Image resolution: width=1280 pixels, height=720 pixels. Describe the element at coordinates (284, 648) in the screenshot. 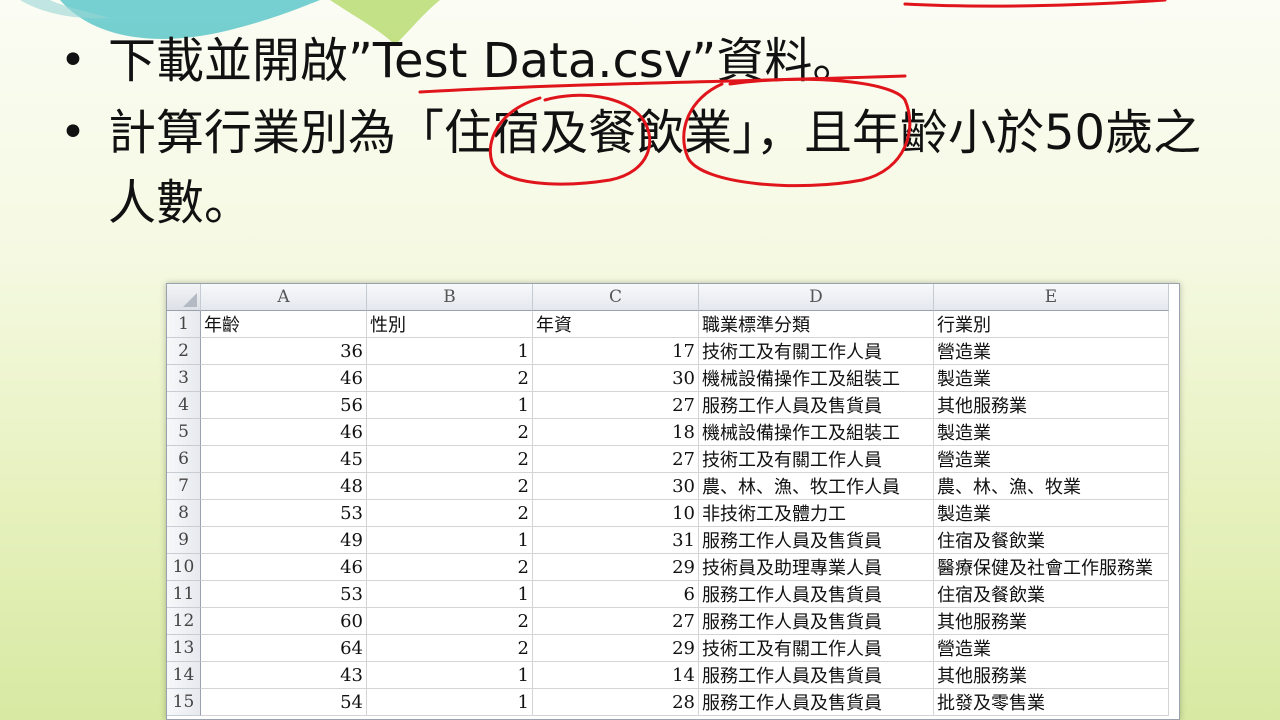

I see `cell-age: 64` at that location.